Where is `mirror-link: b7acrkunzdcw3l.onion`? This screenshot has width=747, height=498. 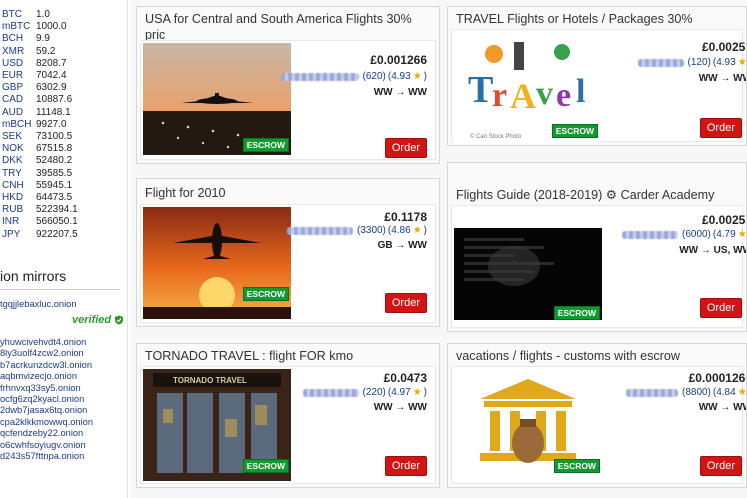 mirror-link: b7acrkunzdcw3l.onion is located at coordinates (46, 365).